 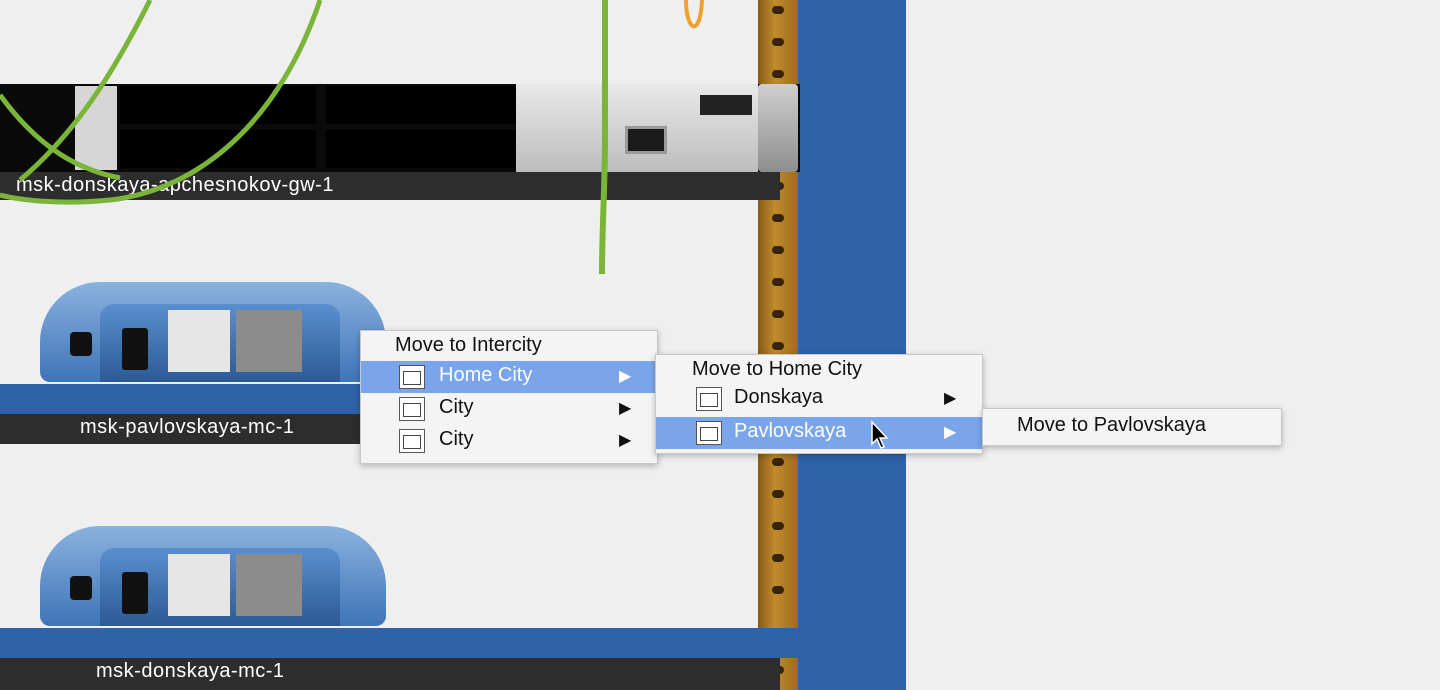 I want to click on menu-item-home-city: Home City ▶, so click(x=509, y=377).